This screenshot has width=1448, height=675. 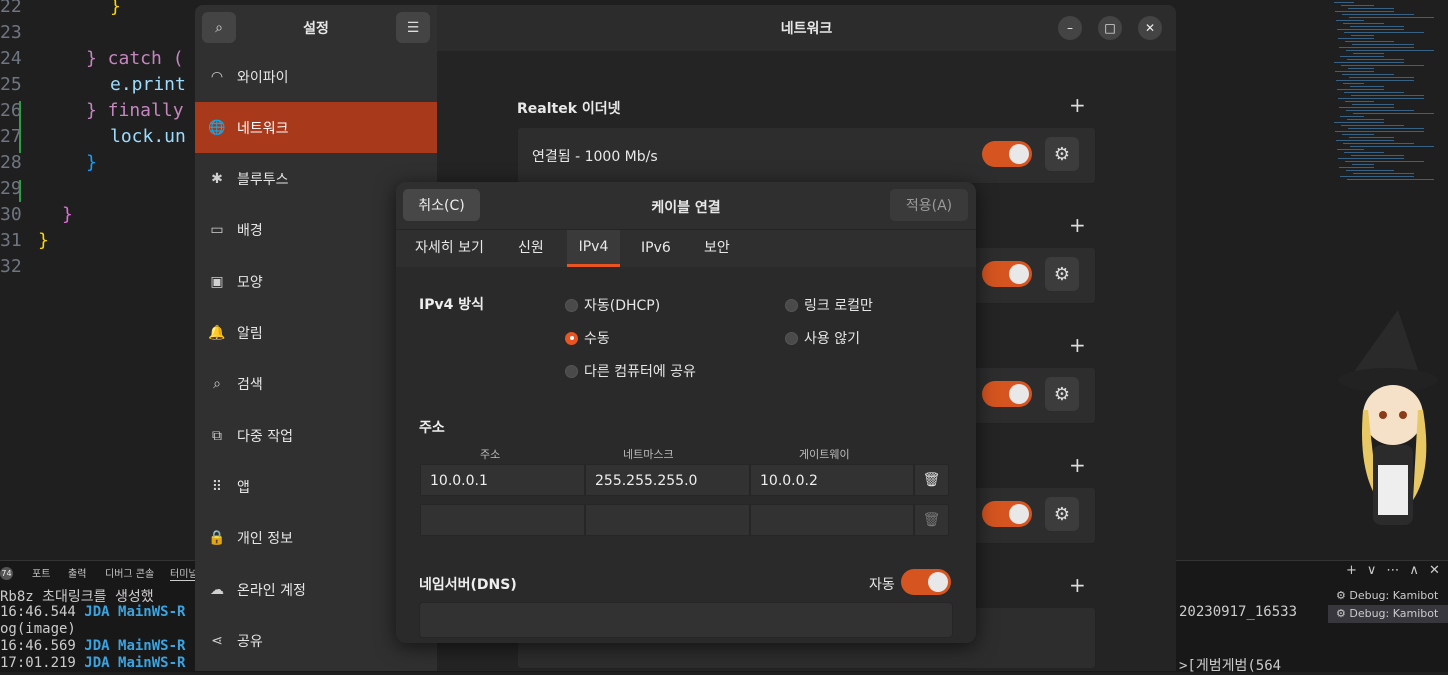 I want to click on netmask-input: 255.255.255.0, so click(x=667, y=480).